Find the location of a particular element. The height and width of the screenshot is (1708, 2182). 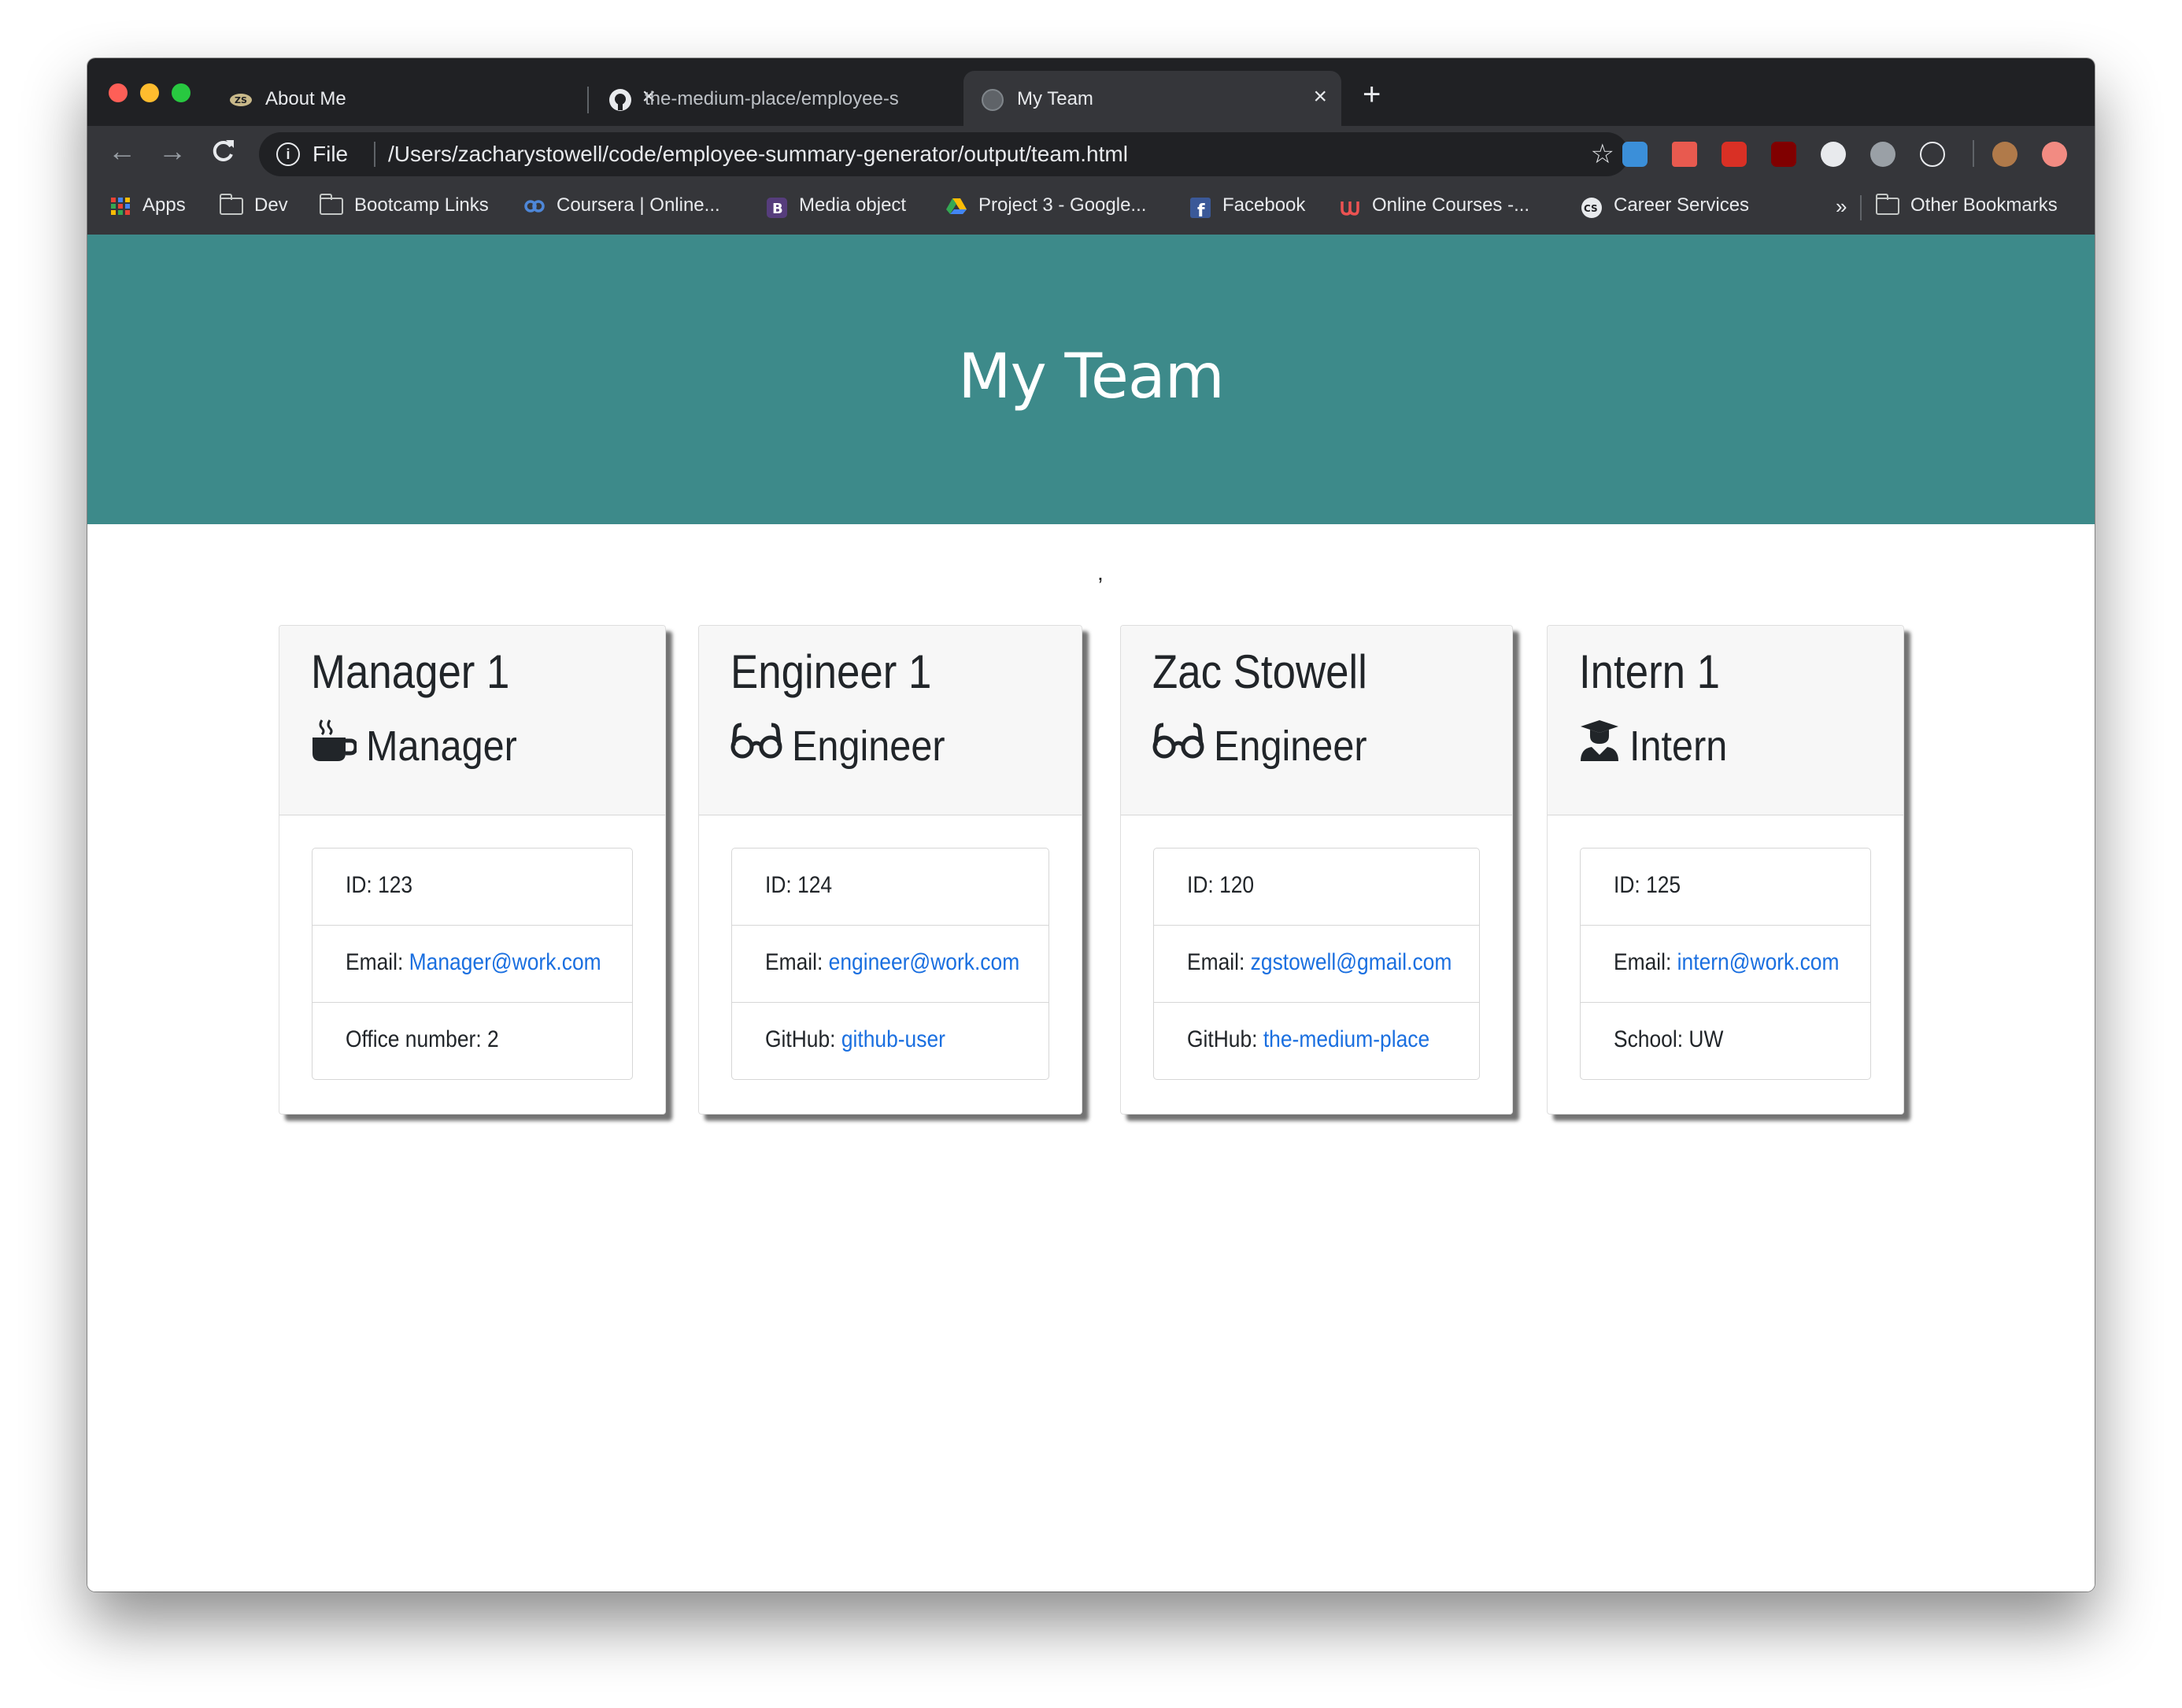

forward-arrow-icon: → is located at coordinates (173, 151).